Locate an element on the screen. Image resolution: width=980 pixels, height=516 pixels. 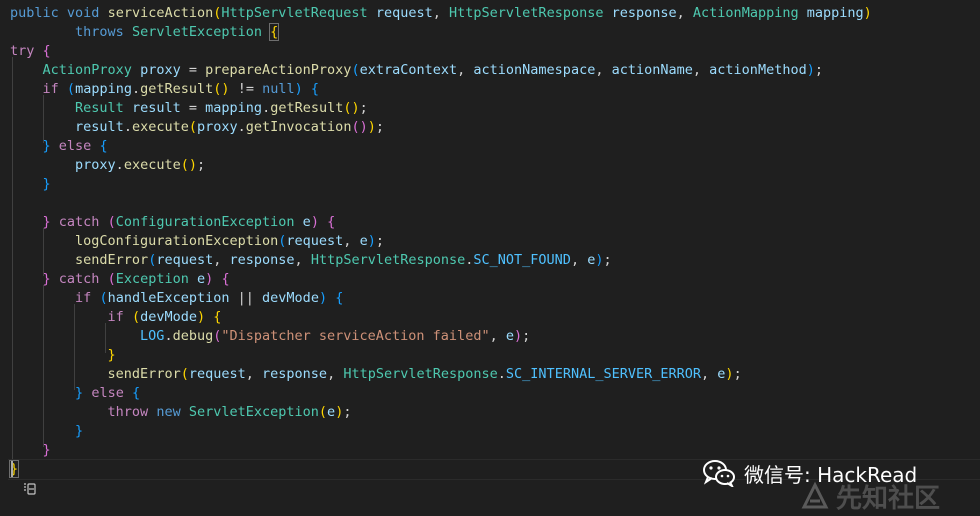
code-line: Result result = mapping.getResult(); is located at coordinates (221, 108).